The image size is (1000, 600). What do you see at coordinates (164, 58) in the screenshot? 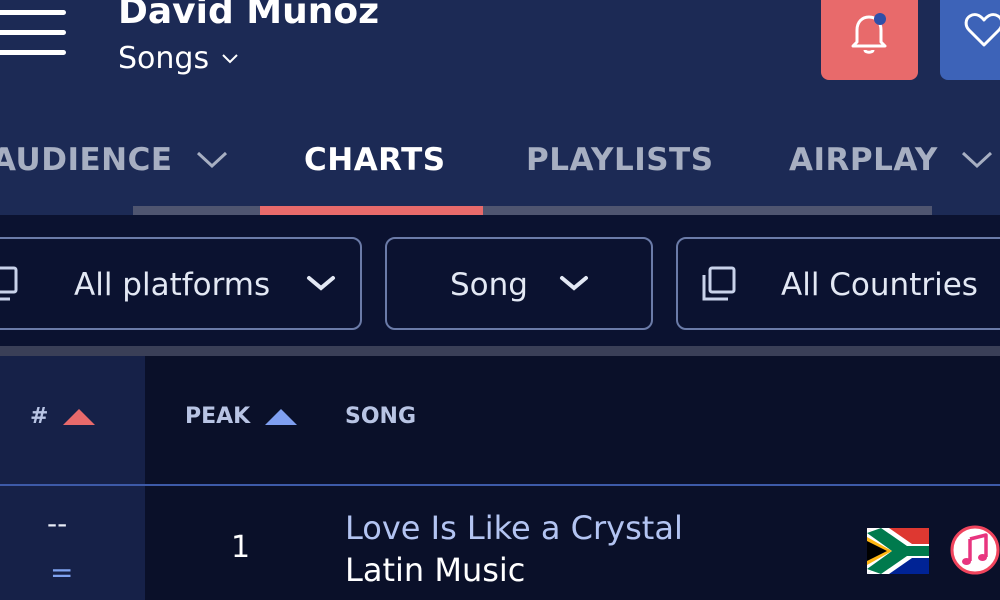
I see `section-dropdown-label: Songs` at bounding box center [164, 58].